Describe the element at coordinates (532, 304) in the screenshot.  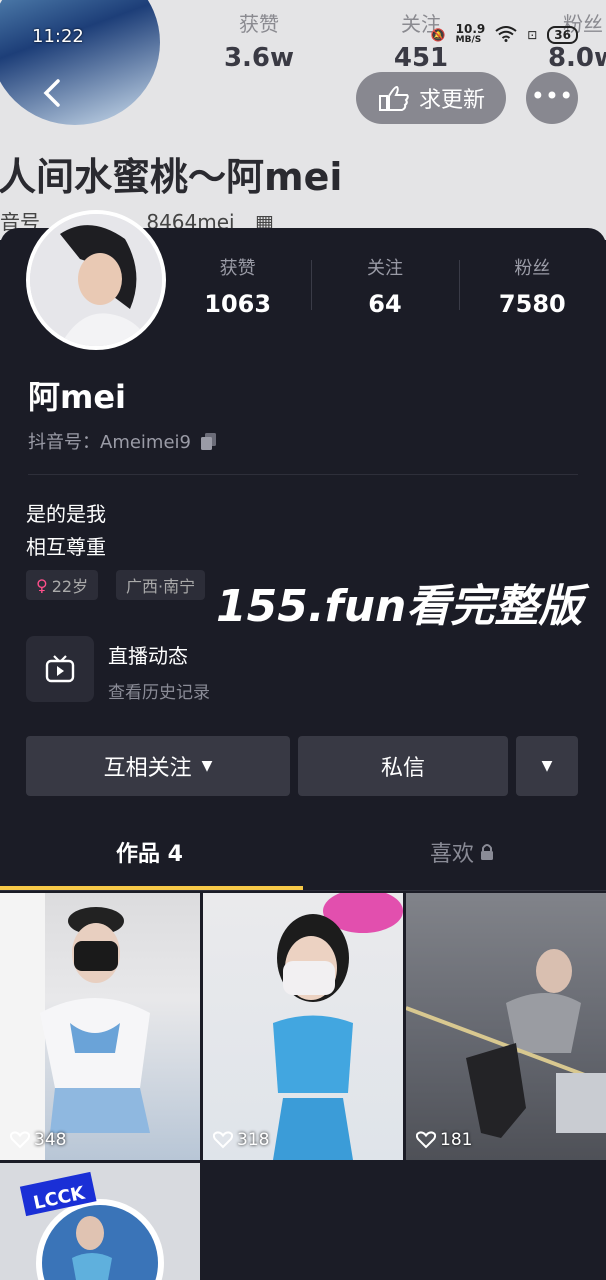
I see `stat-value: 7580` at that location.